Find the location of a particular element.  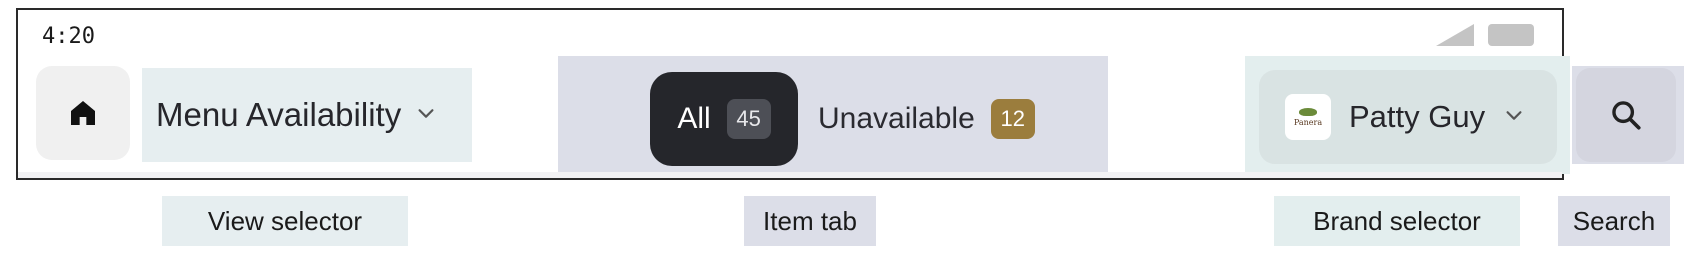

status-time: 4:20 is located at coordinates (68, 36).